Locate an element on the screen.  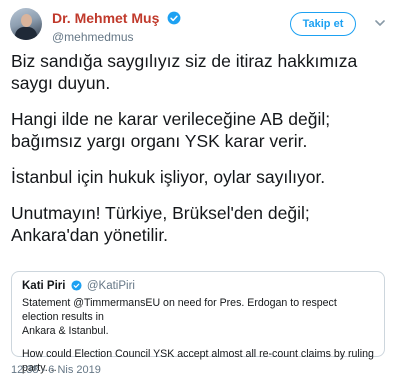
tweet-header: Dr. Mehmet Muş @mehmedmus Takip et is located at coordinates (200, 25).